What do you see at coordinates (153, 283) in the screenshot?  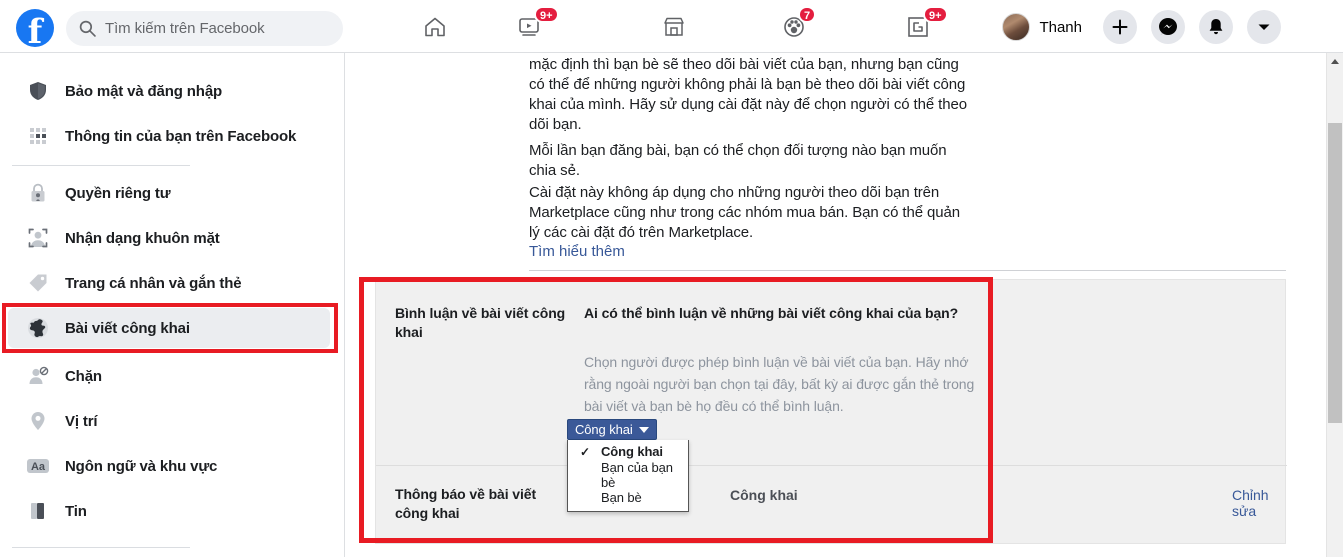 I see `sidebar-item-label: Trang cá nhân và gắn thẻ` at bounding box center [153, 283].